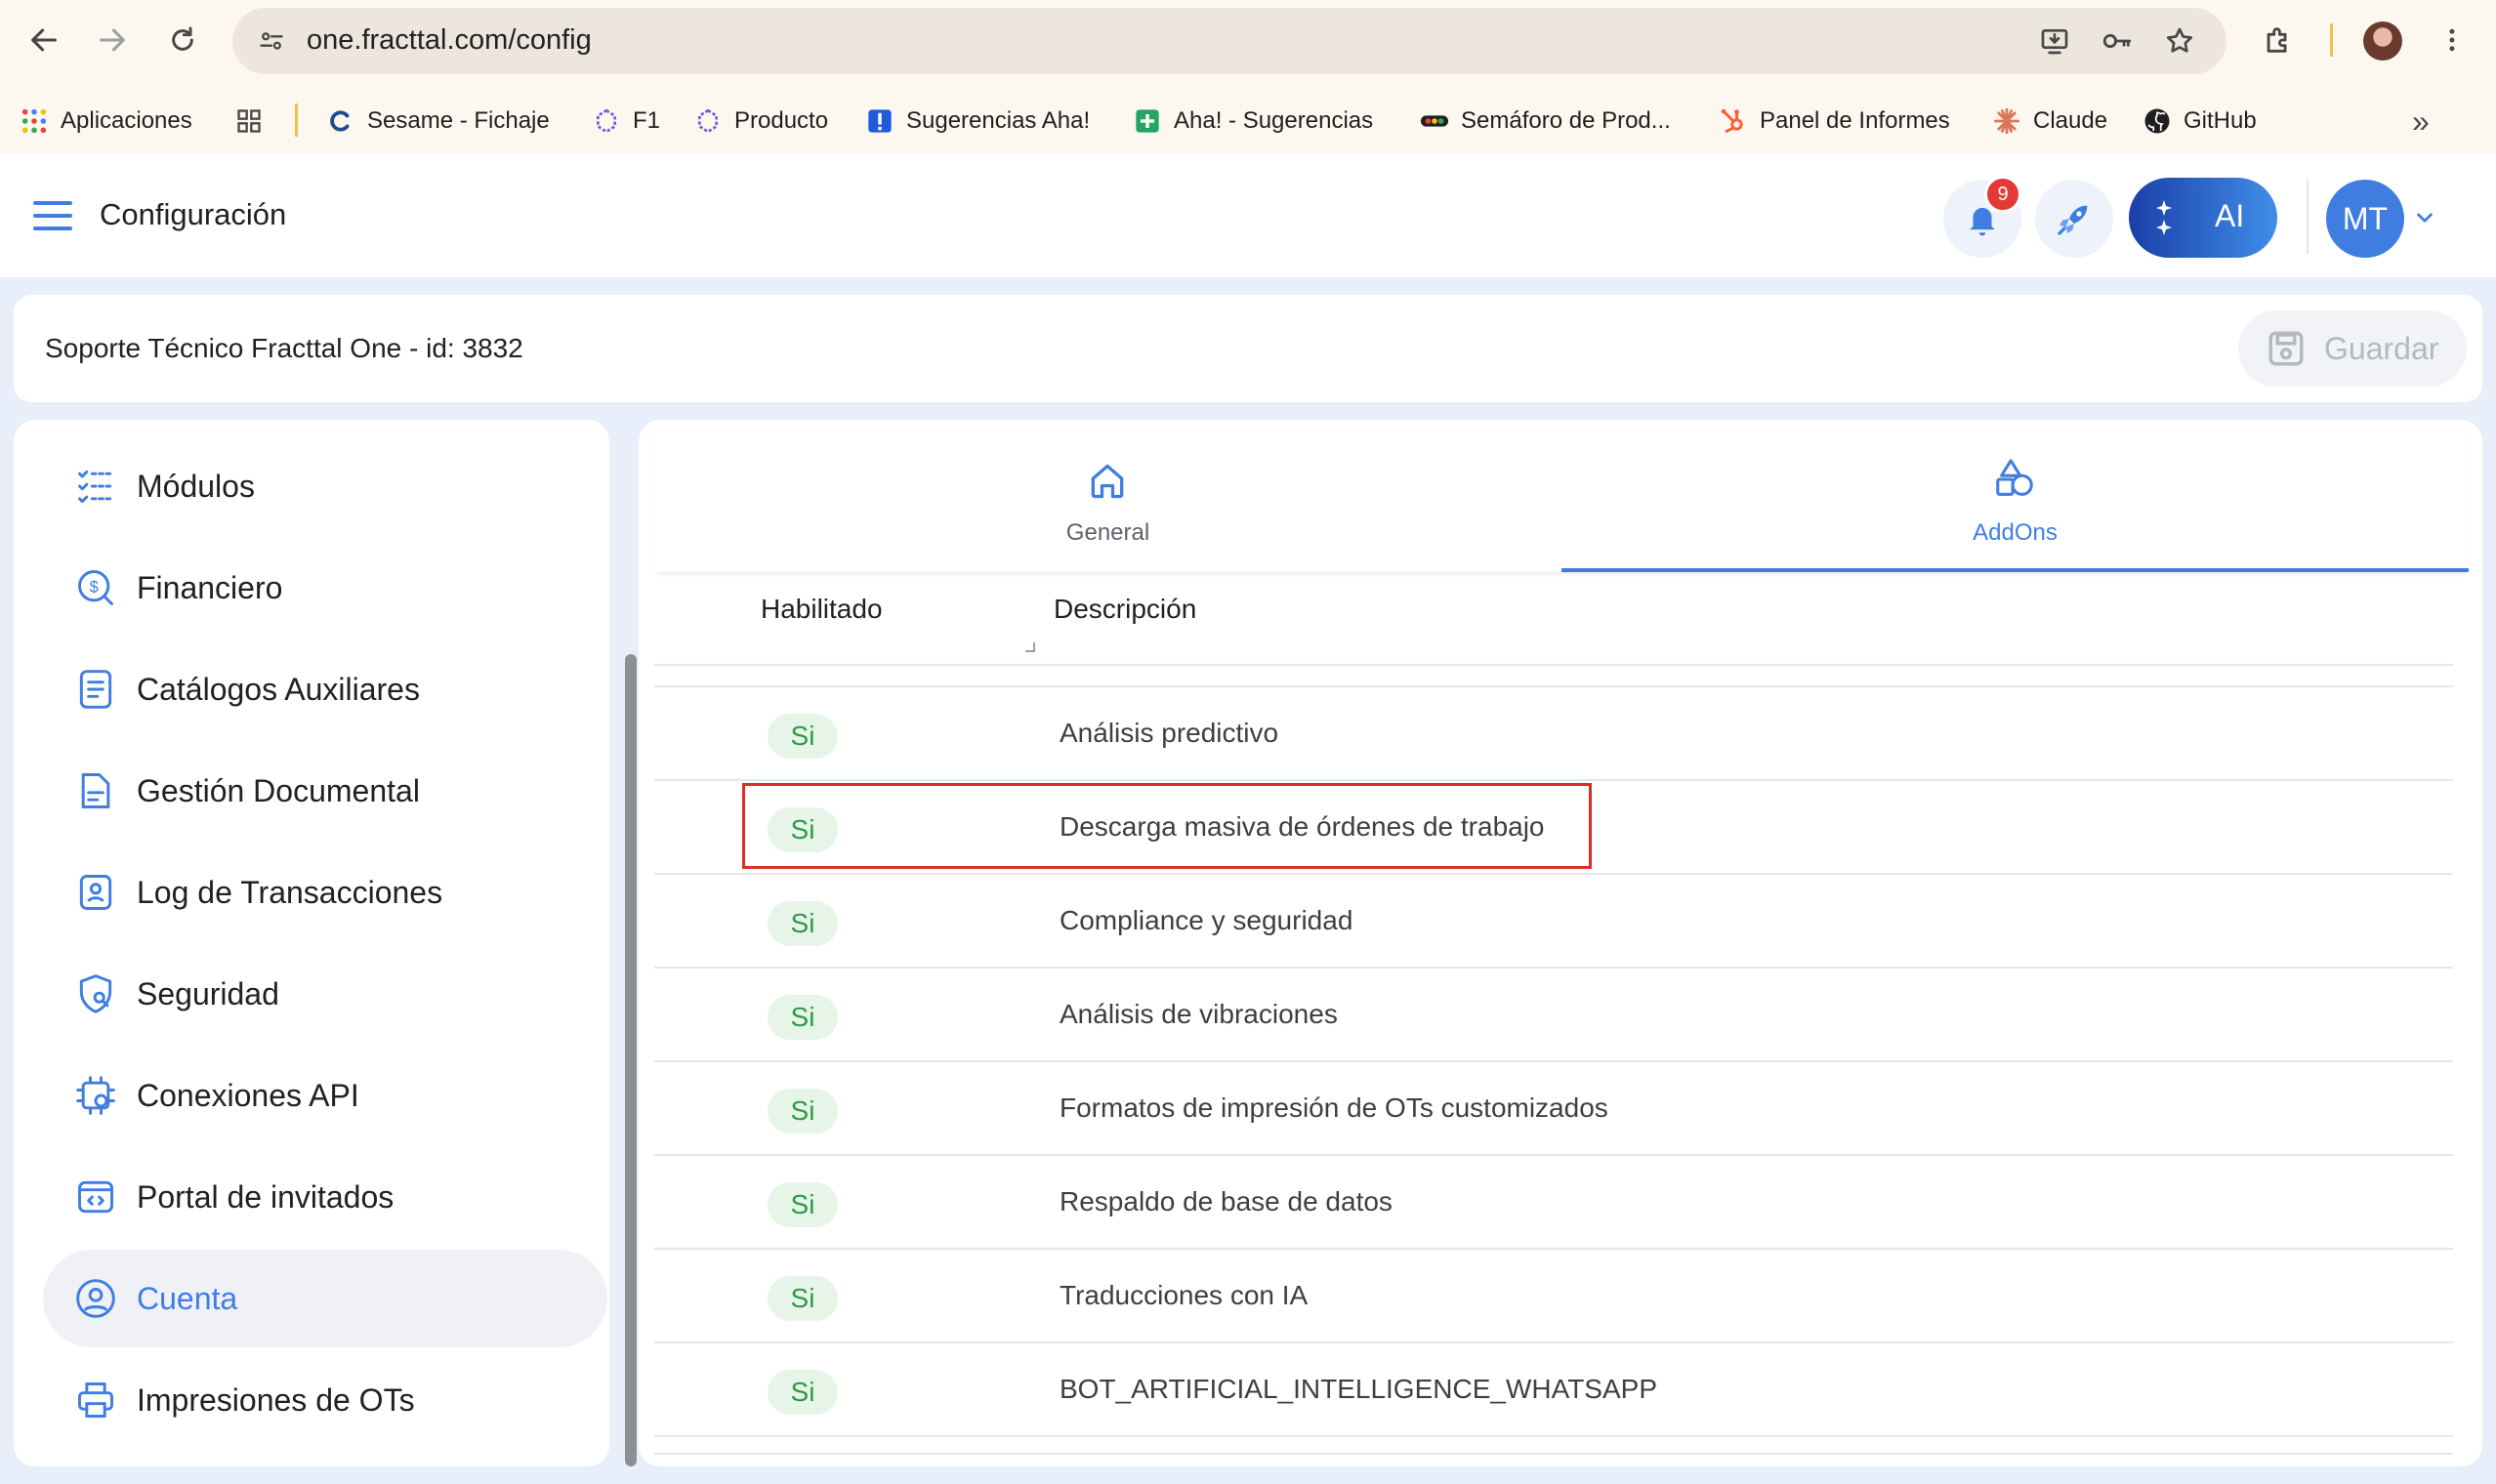  I want to click on sidebar-item-catalogos: Catálogos Auxiliares, so click(325, 689).